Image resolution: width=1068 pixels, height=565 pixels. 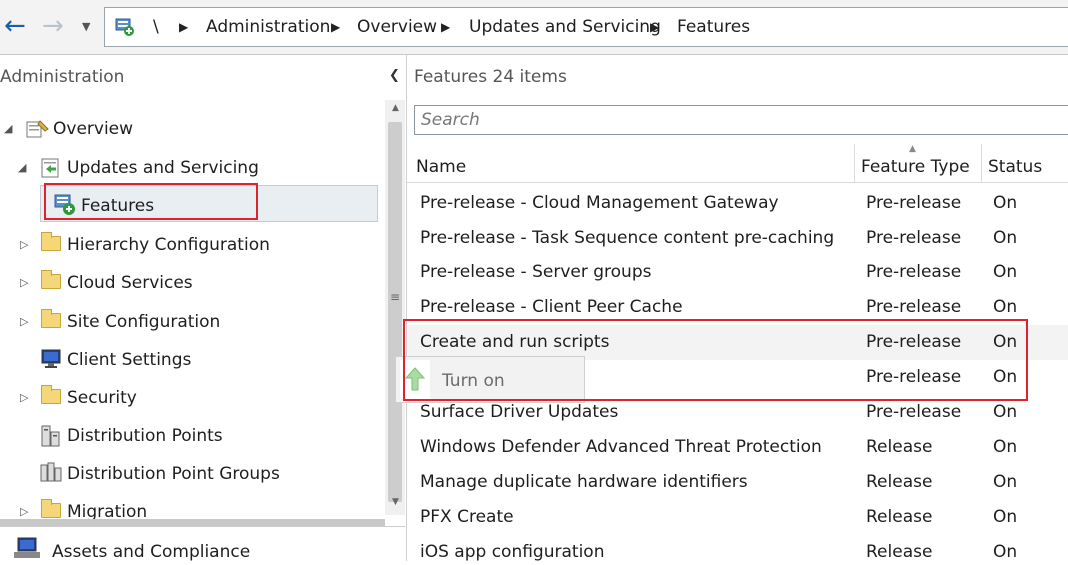 What do you see at coordinates (394, 75) in the screenshot?
I see `collapse-pane-icon: ❮` at bounding box center [394, 75].